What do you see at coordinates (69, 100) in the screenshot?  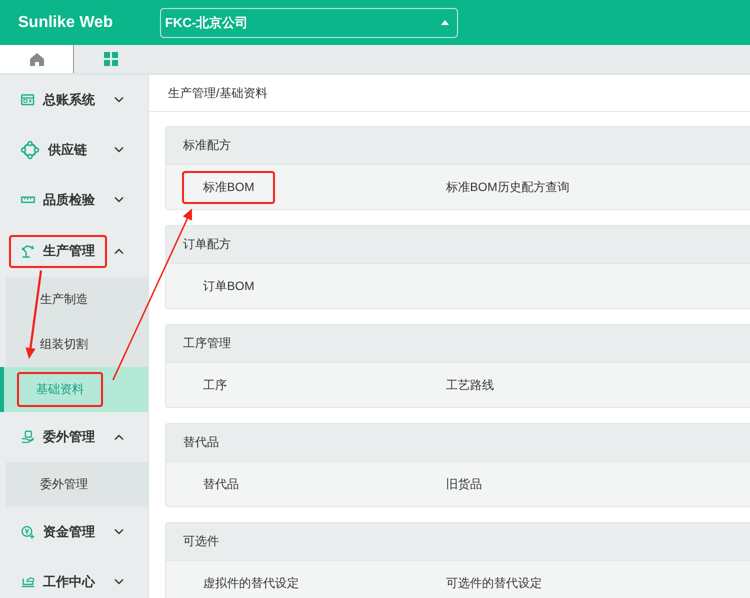 I see `sidebar-label: 总账系统` at bounding box center [69, 100].